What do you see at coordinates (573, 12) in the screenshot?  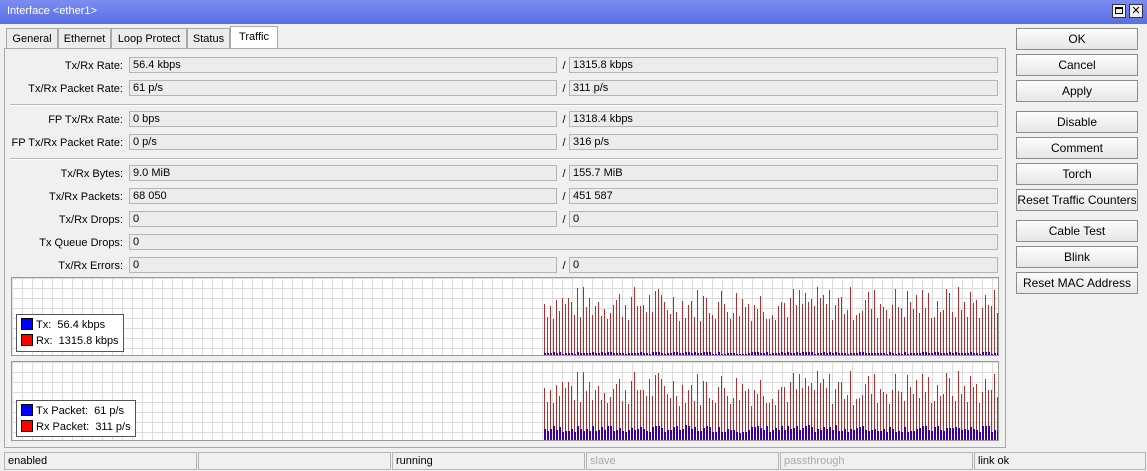 I see `window-title-bar: Interface <ether1> ✕` at bounding box center [573, 12].